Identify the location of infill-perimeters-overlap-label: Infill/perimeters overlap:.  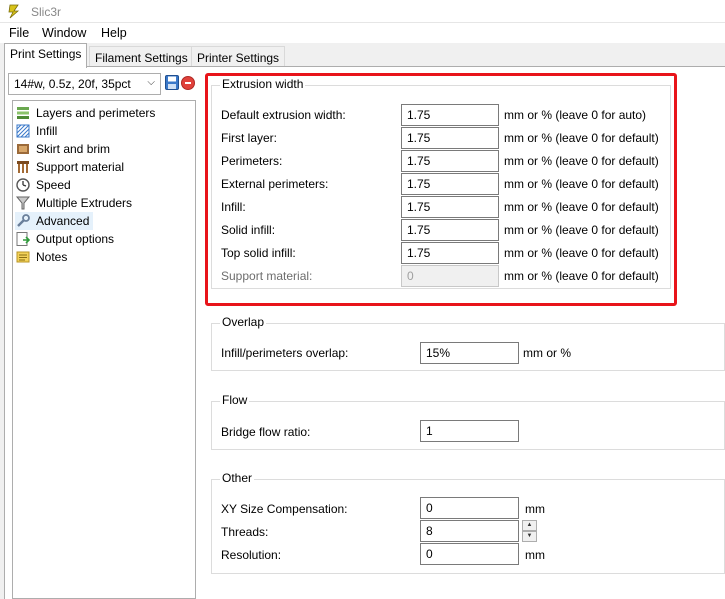
(285, 353).